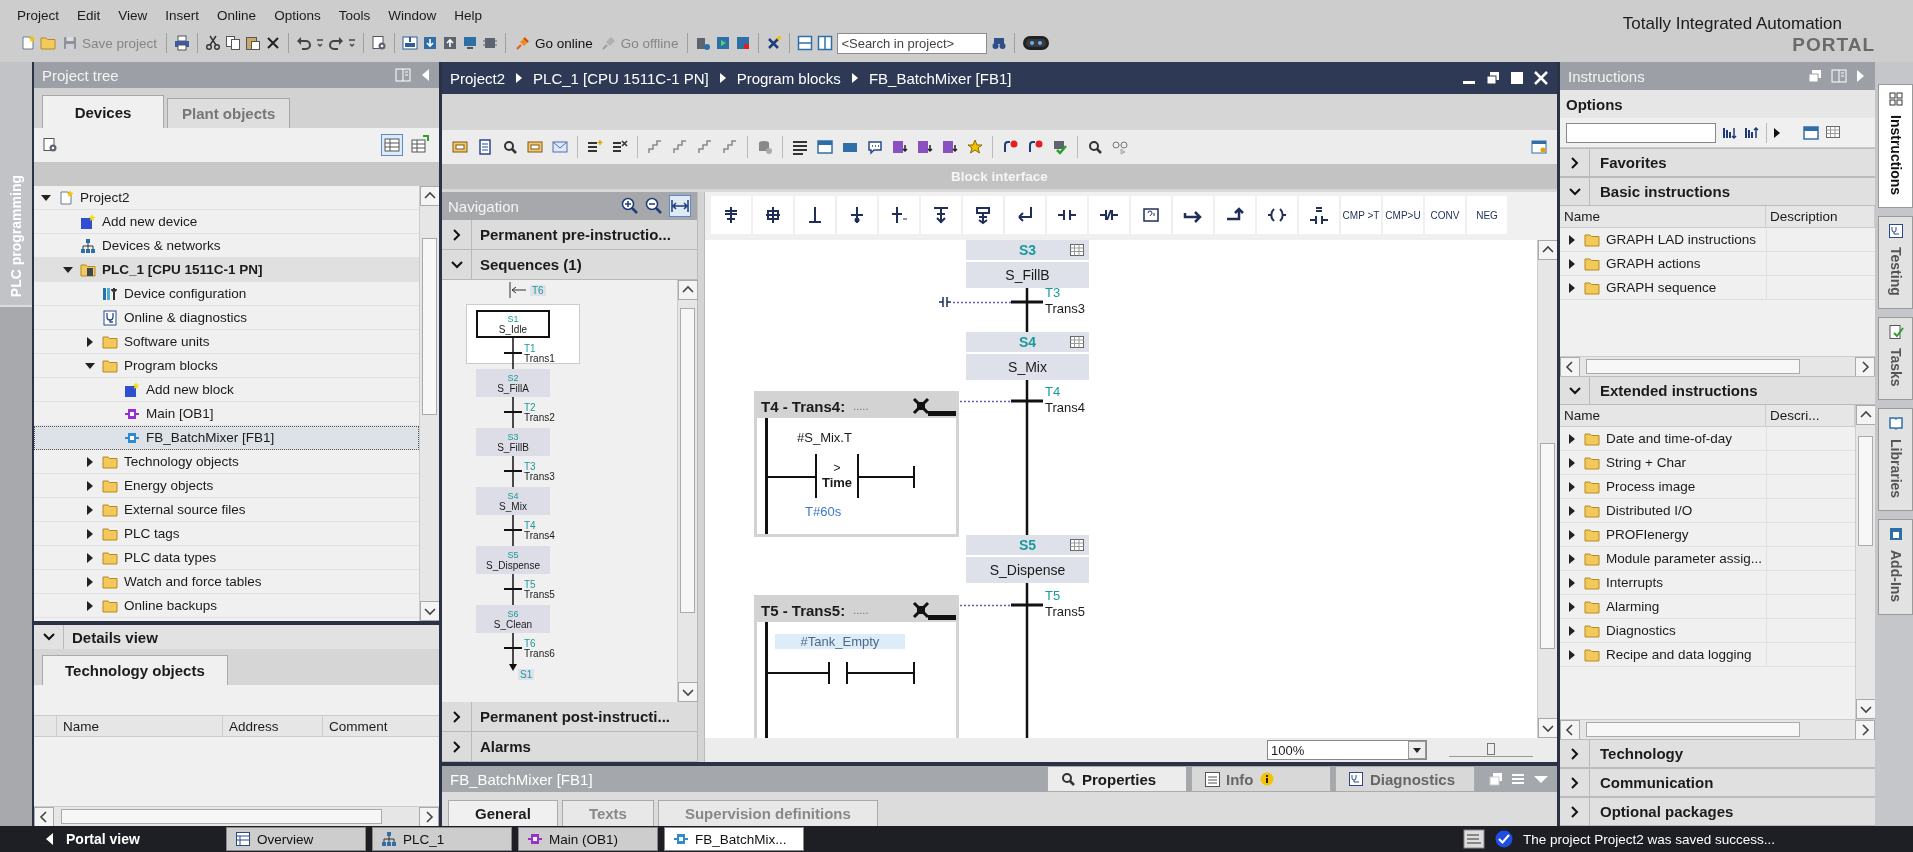 The height and width of the screenshot is (852, 1913). I want to click on step-box: S4 S_Mix, so click(513, 501).